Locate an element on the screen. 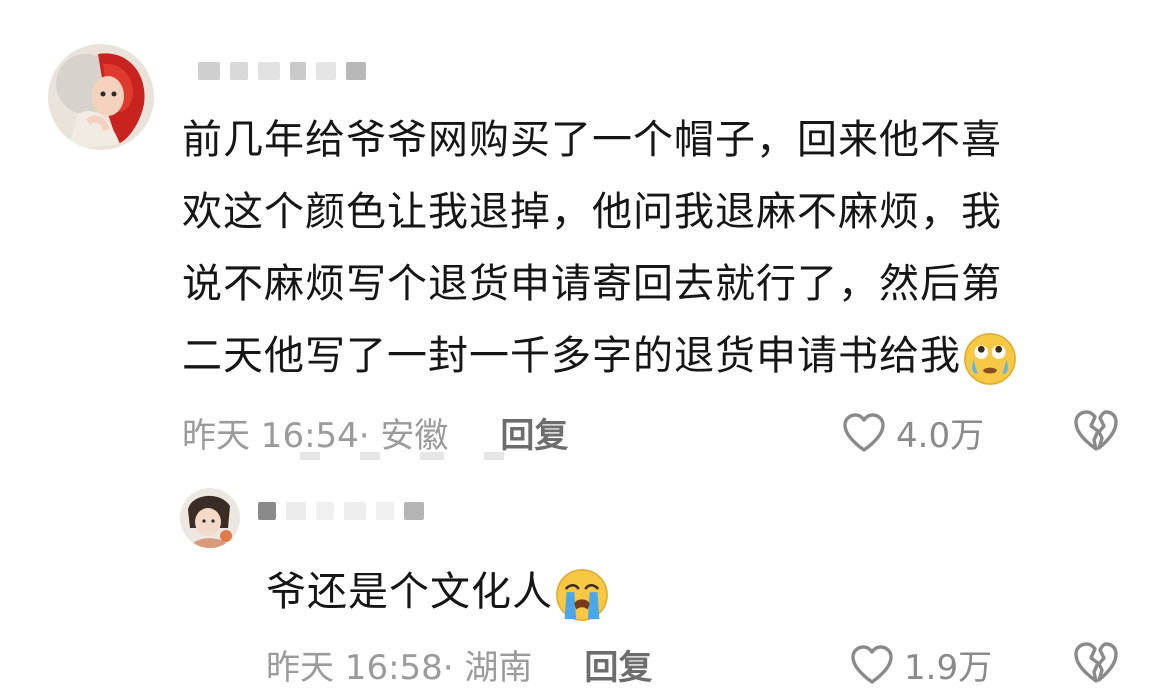 Image resolution: width=1170 pixels, height=697 pixels. like-button: 1.9万 is located at coordinates (921, 664).